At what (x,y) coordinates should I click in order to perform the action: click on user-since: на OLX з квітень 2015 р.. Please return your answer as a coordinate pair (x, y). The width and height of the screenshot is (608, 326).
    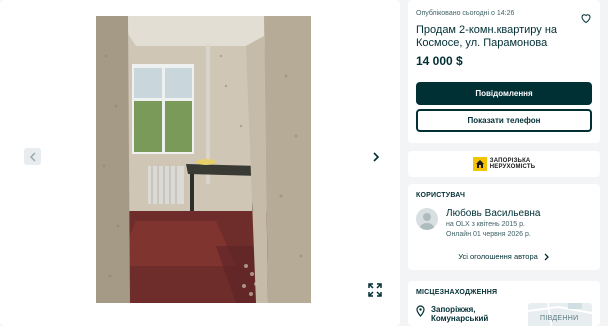
    Looking at the image, I should click on (485, 224).